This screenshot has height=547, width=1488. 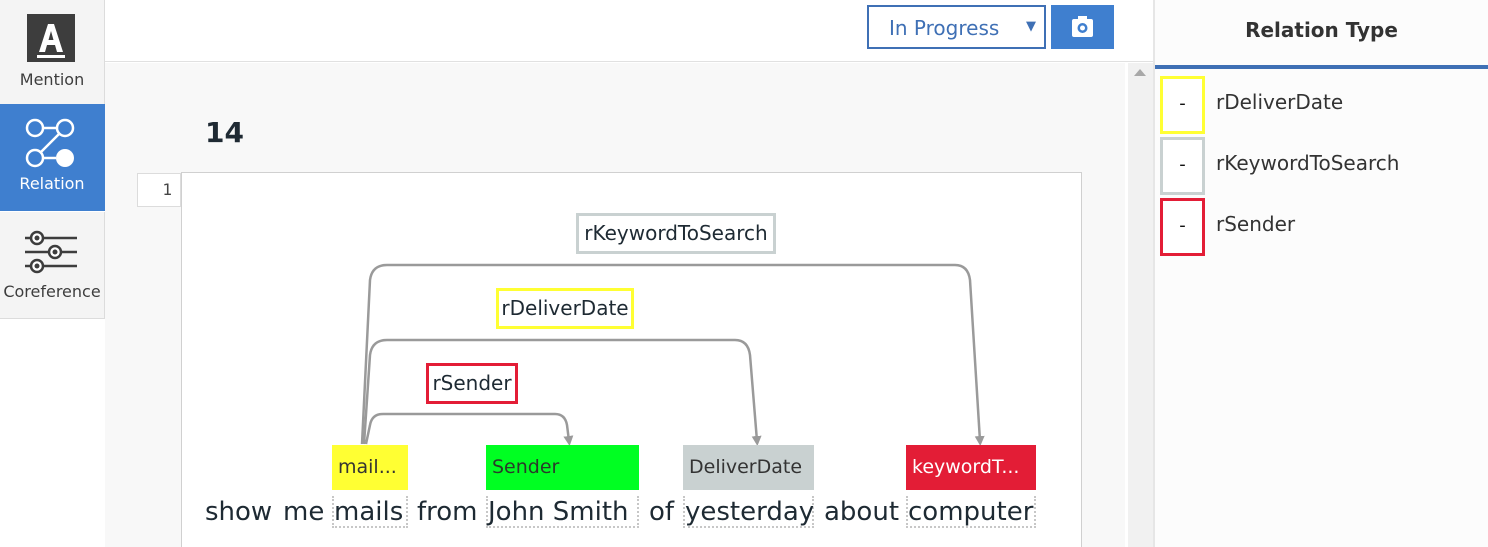 I want to click on entity-tag-label: DeliverDate, so click(x=746, y=467).